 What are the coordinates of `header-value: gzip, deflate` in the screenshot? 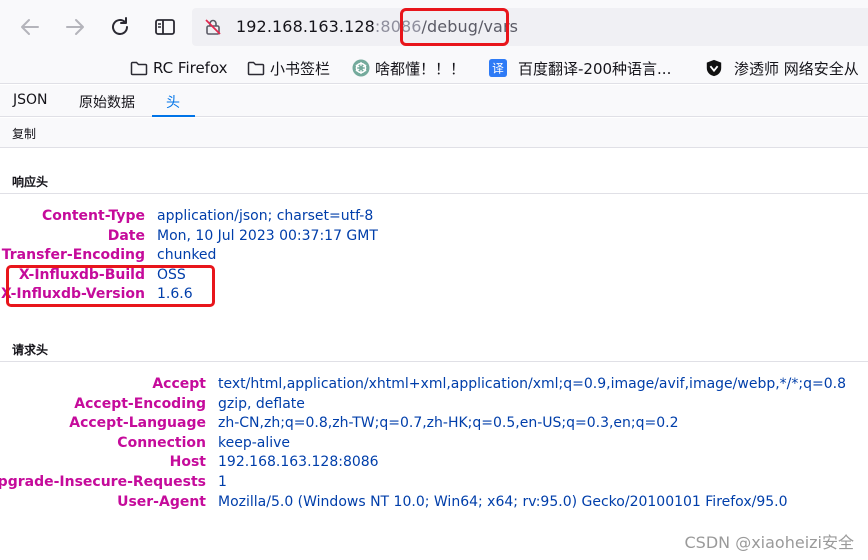 It's located at (261, 403).